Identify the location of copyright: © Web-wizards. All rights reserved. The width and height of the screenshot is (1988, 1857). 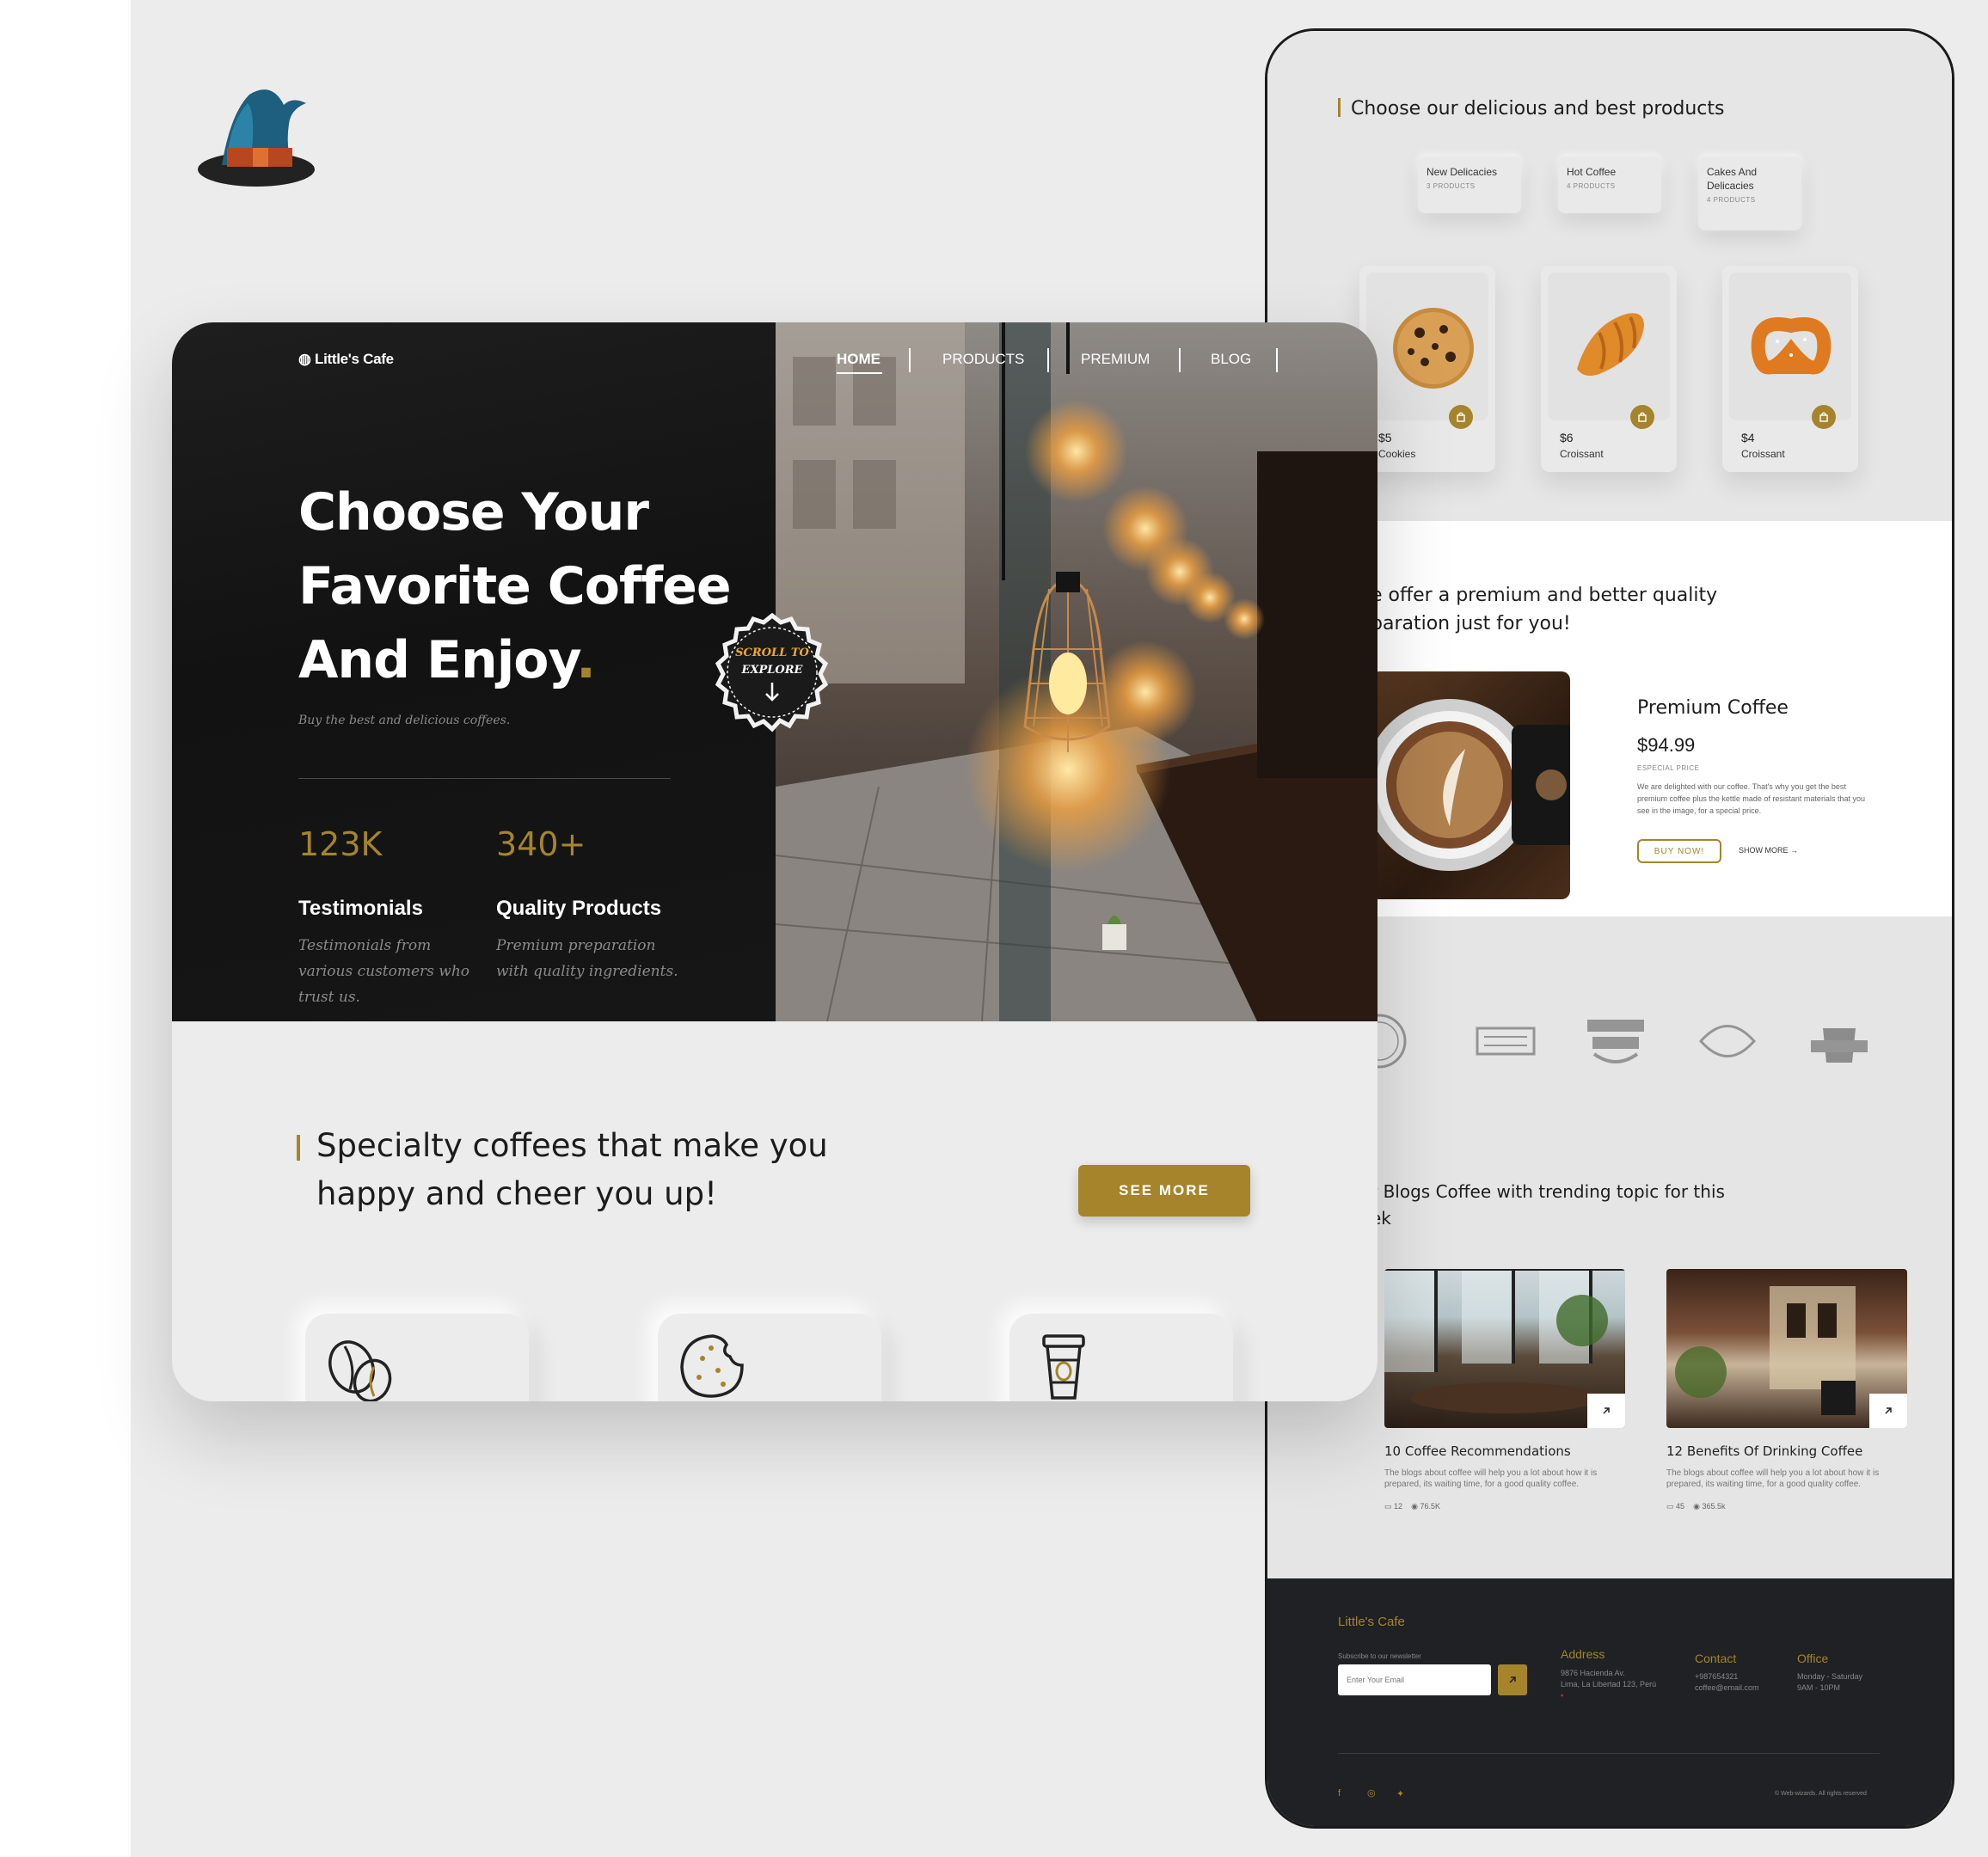
(1821, 1794).